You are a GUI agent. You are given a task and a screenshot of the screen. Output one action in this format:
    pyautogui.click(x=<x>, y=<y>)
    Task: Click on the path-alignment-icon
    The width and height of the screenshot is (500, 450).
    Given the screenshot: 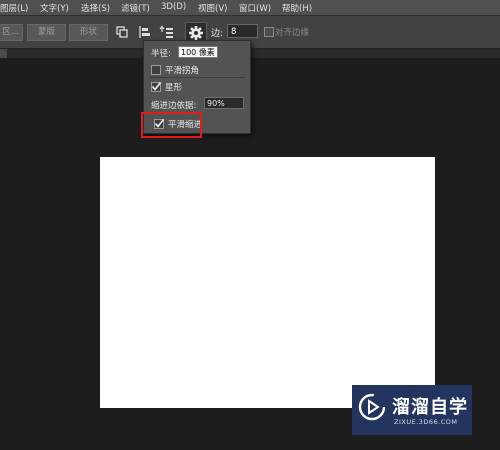 What is the action you would take?
    pyautogui.click(x=145, y=32)
    